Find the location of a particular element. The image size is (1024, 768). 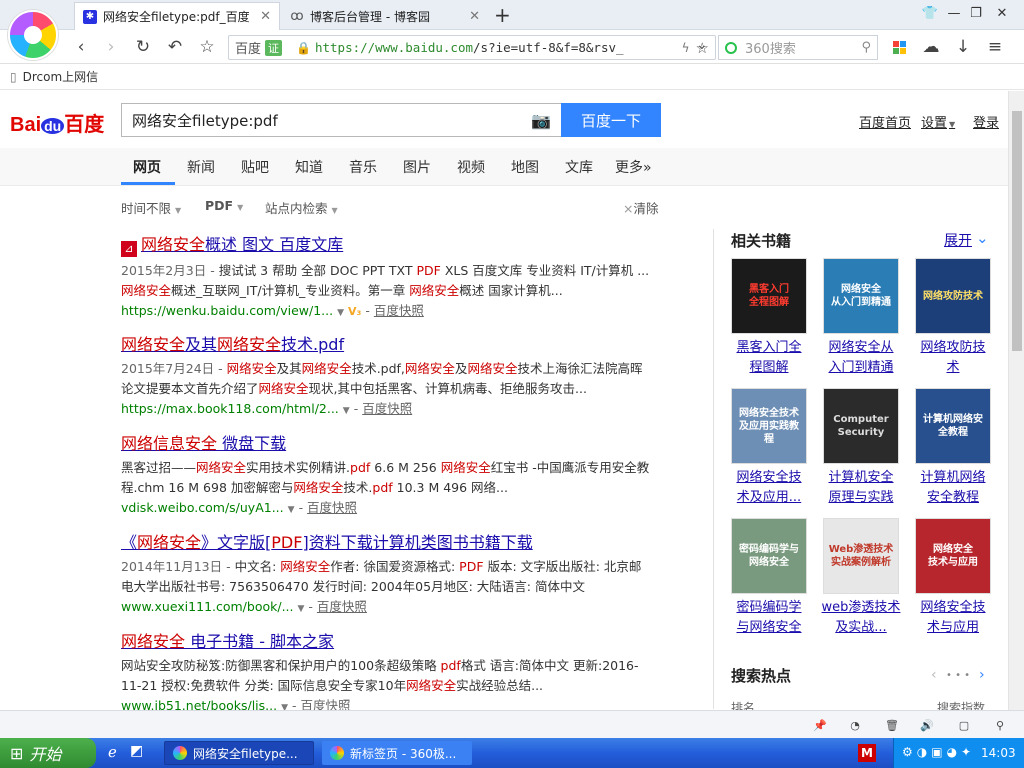

tab-news: 新闻 is located at coordinates (201, 167).